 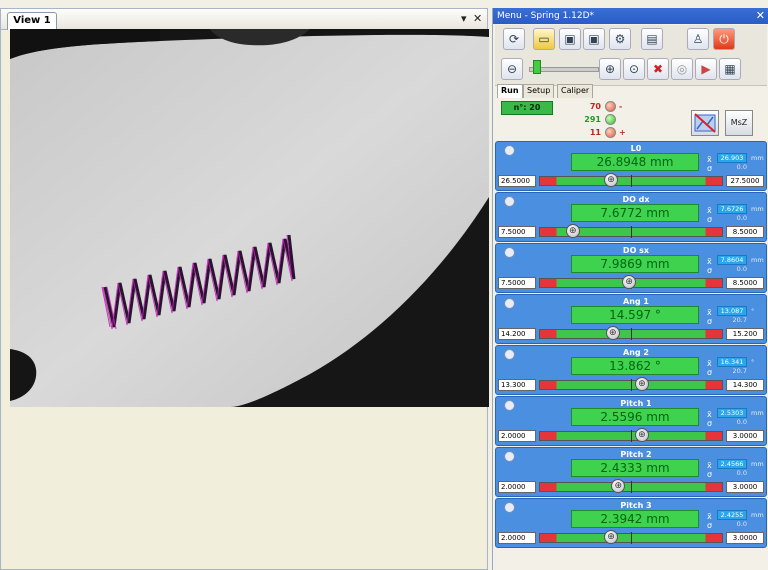 I want to click on zoom-out-icon: ⊖, so click(x=512, y=69).